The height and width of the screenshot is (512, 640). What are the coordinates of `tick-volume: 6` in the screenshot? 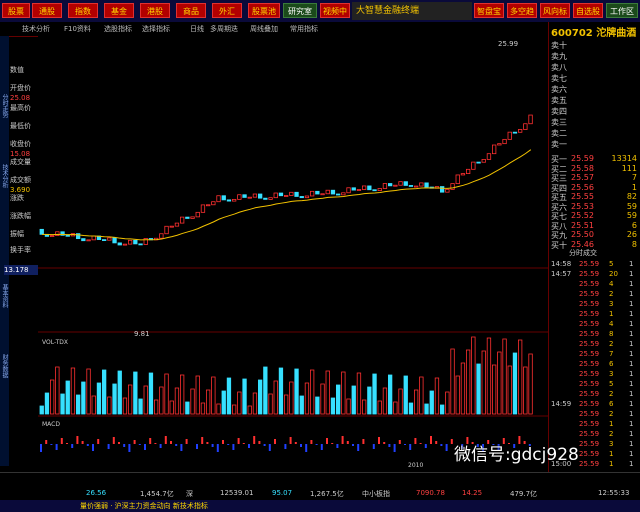 It's located at (611, 364).